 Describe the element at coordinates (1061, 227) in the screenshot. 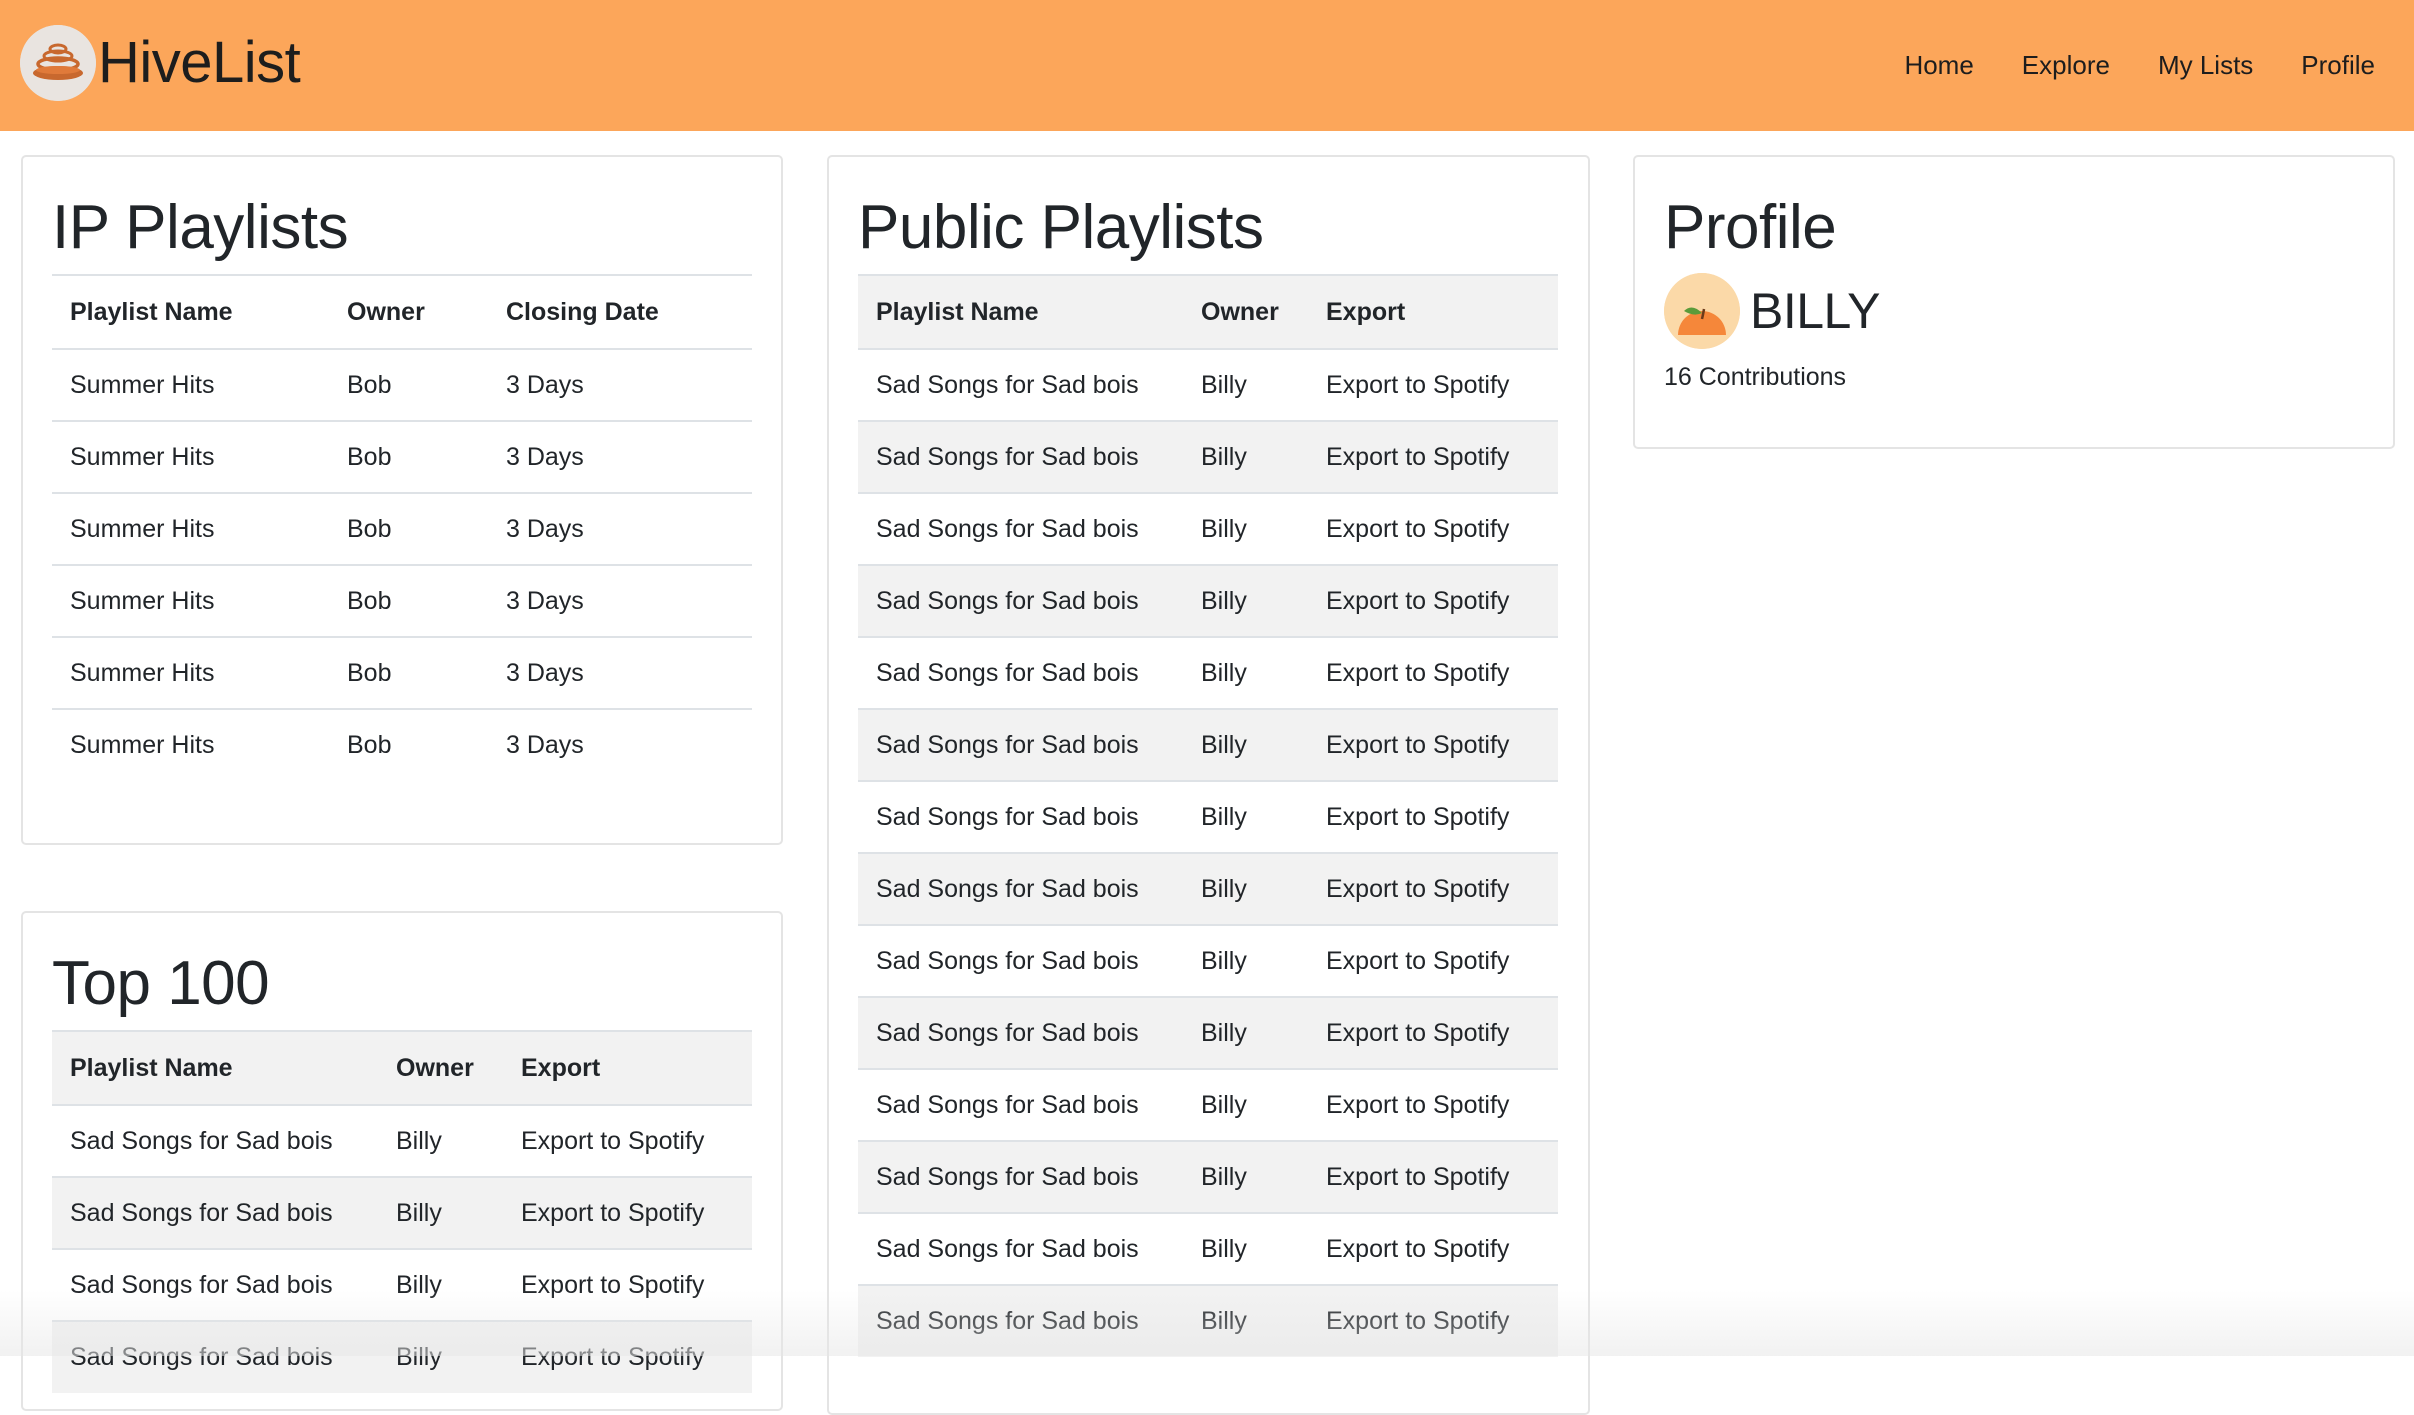

I see `public-playlists-title: Public Playlists` at that location.